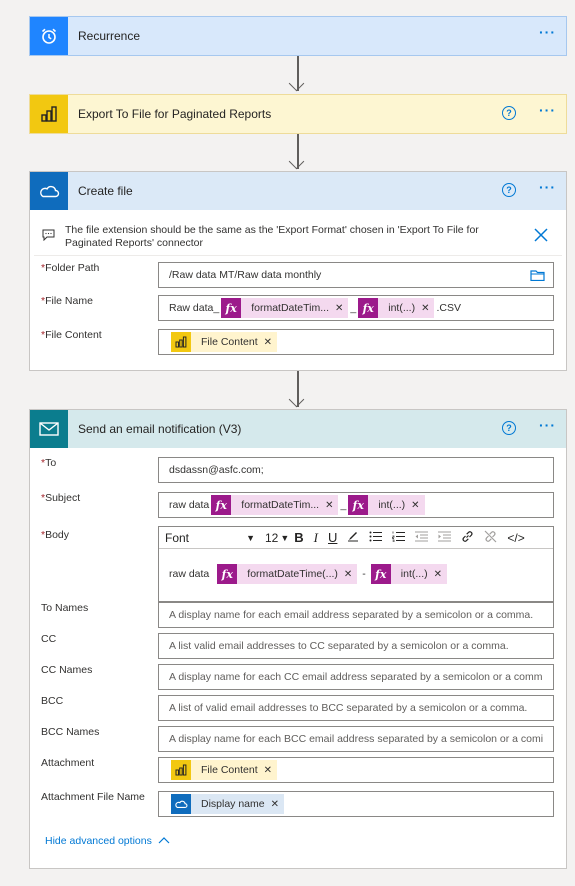  I want to click on font-size-value: 12, so click(272, 537).